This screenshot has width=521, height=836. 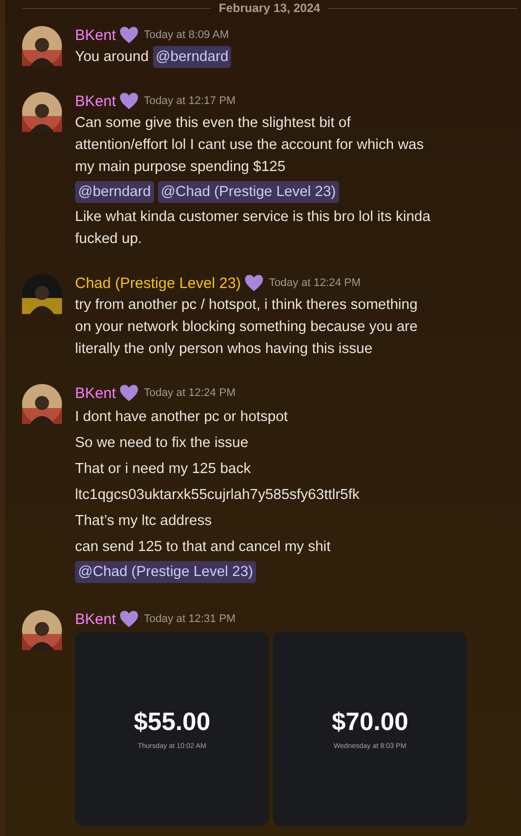 I want to click on timestamp: Today at 12:31 PM, so click(x=190, y=619).